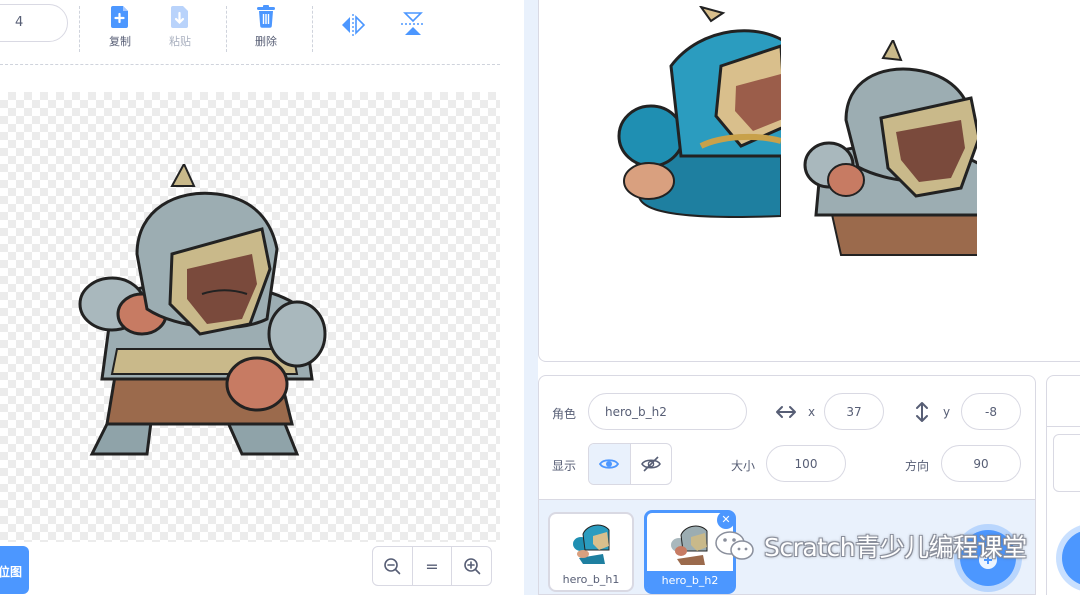 The height and width of the screenshot is (595, 1080). I want to click on panel-divider, so click(531, 297).